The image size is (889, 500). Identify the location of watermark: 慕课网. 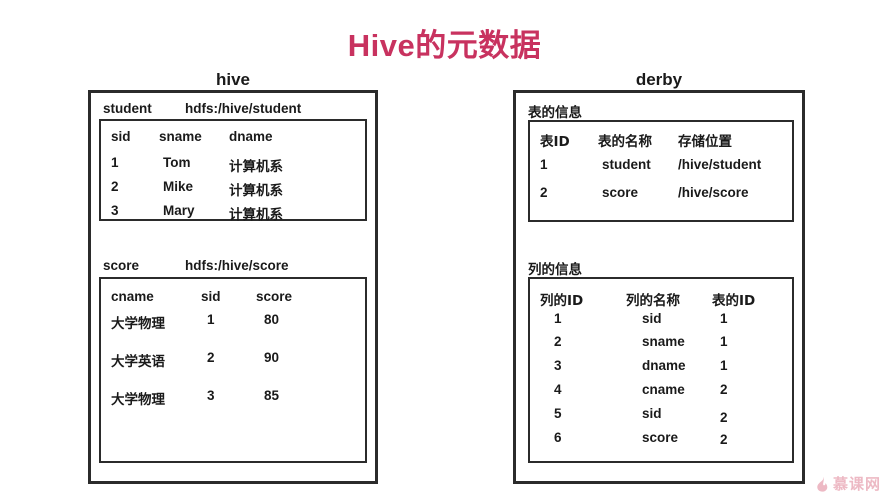
(848, 483).